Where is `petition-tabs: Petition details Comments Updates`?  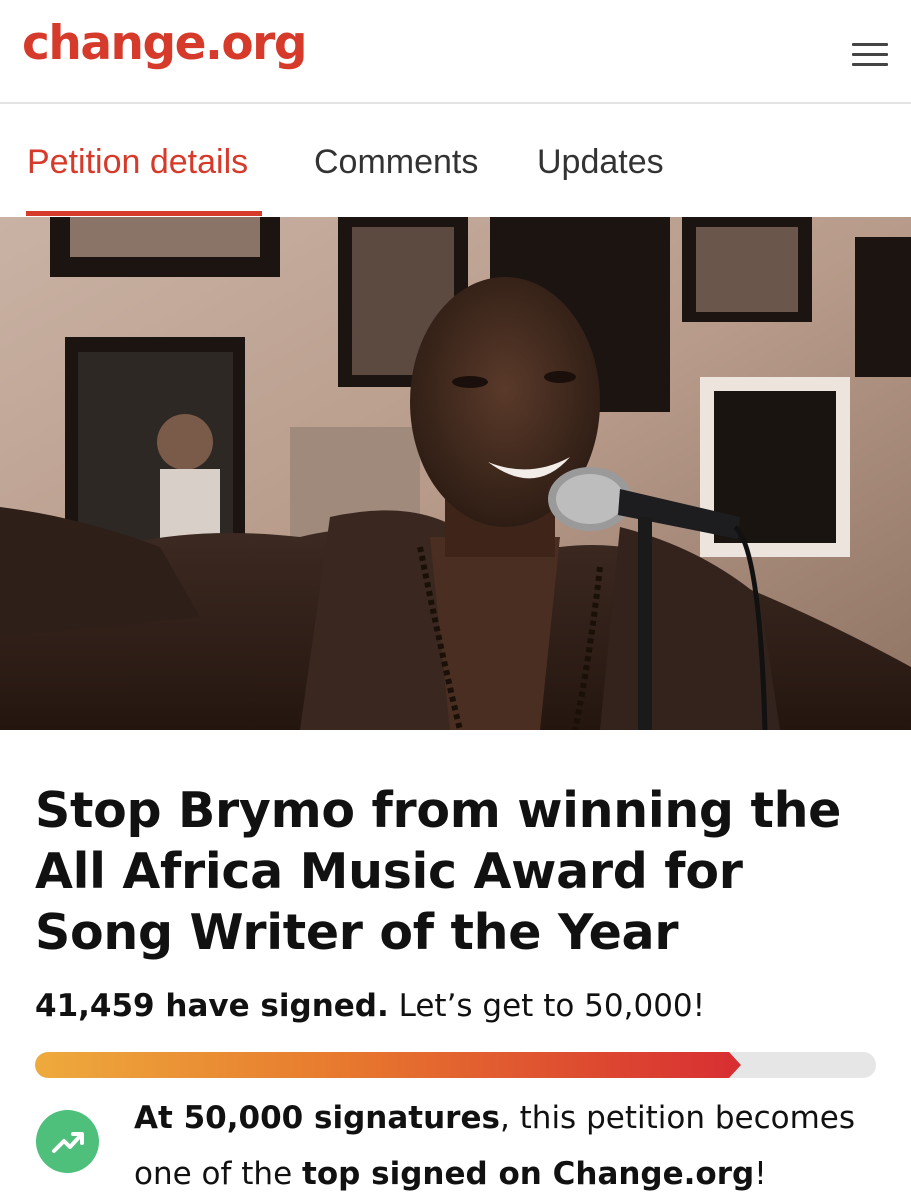 petition-tabs: Petition details Comments Updates is located at coordinates (455, 160).